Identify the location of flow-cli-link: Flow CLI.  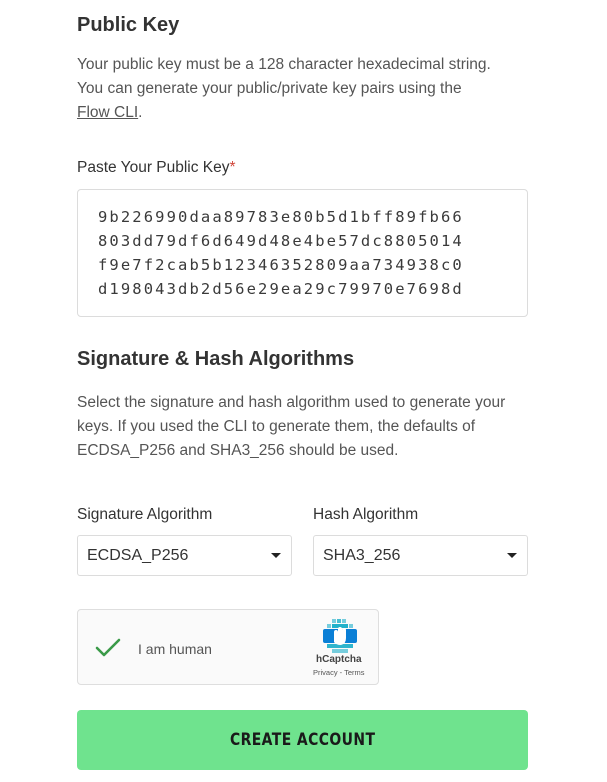
(107, 112).